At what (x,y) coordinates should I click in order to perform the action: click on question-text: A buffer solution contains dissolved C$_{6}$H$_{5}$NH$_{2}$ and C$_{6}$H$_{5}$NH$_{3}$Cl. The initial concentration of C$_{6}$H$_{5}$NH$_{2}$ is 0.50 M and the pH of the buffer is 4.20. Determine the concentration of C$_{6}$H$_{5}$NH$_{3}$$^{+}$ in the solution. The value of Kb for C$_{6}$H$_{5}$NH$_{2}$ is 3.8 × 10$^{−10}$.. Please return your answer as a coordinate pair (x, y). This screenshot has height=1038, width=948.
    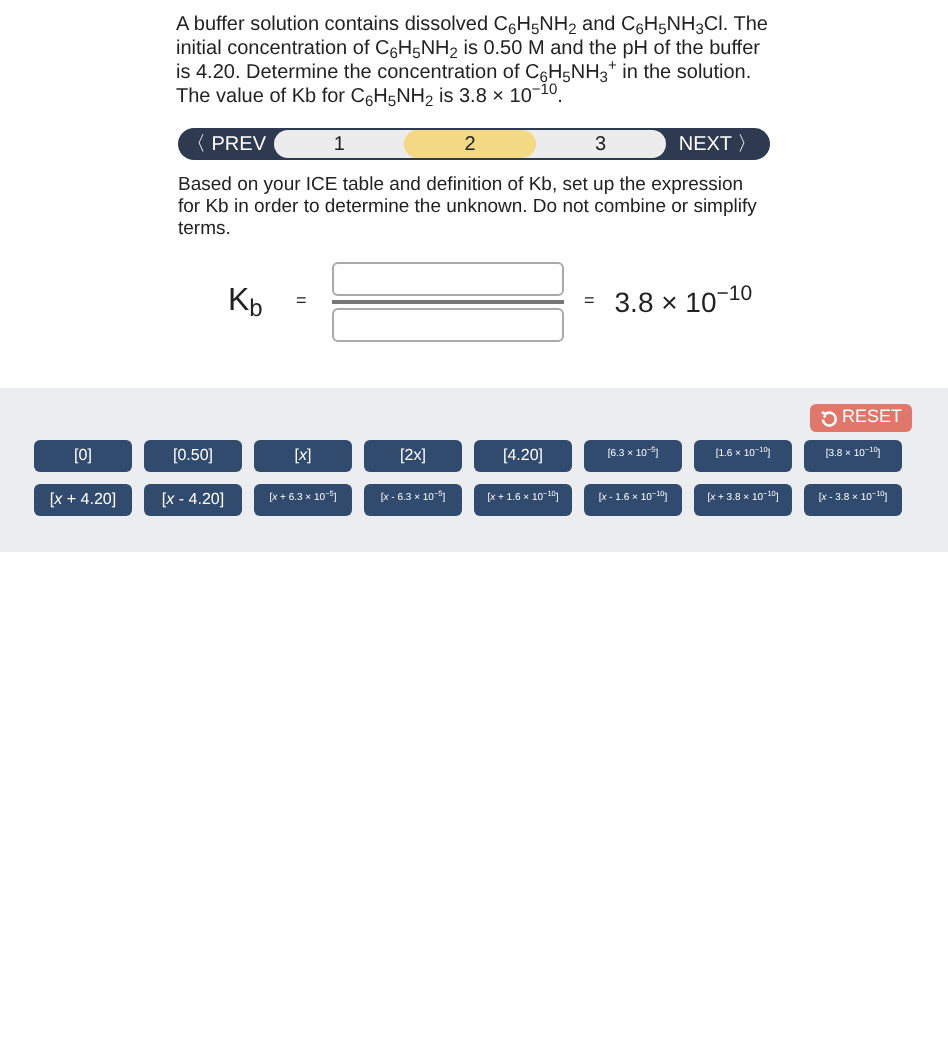
    Looking at the image, I should click on (473, 62).